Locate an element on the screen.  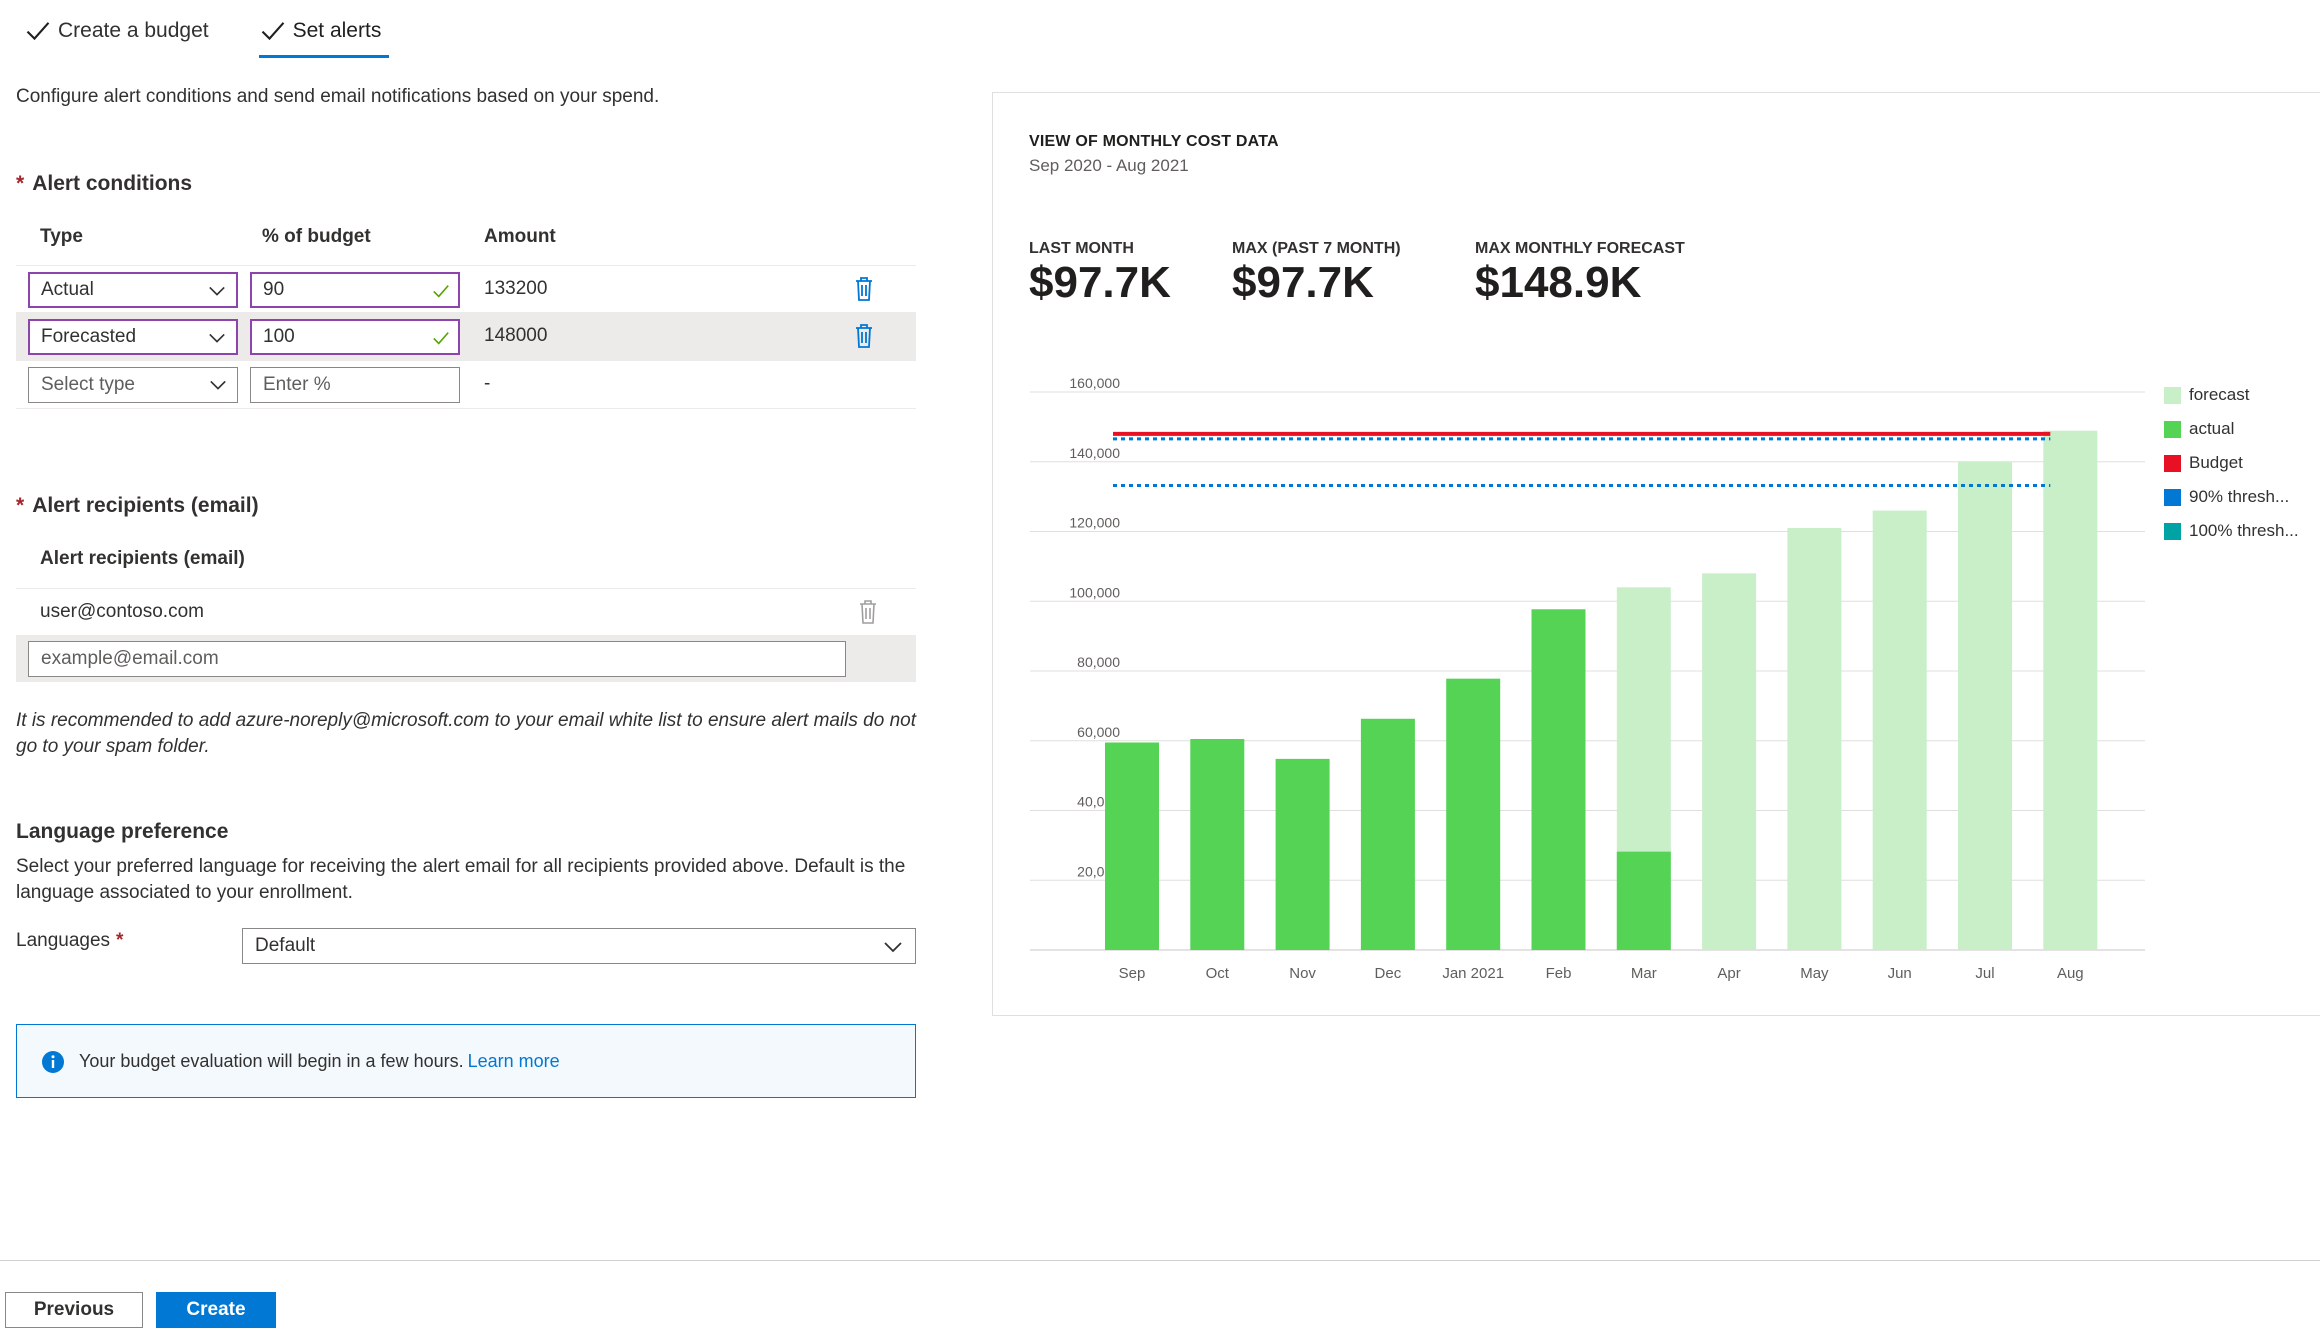
type-dropdown: Actual is located at coordinates (133, 290).